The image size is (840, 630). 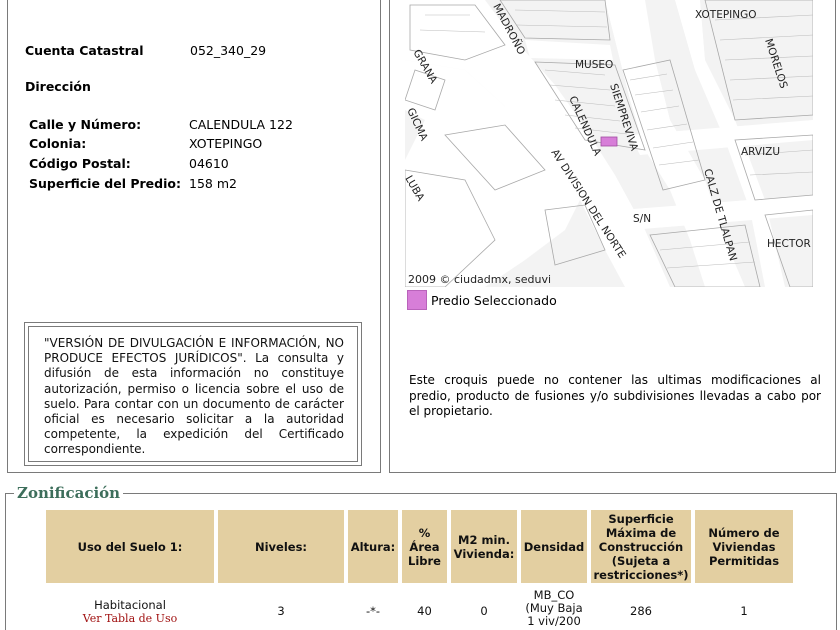 What do you see at coordinates (554, 608) in the screenshot?
I see `cell-densidad: MB_CO (Muy Baja 1 viv/200` at bounding box center [554, 608].